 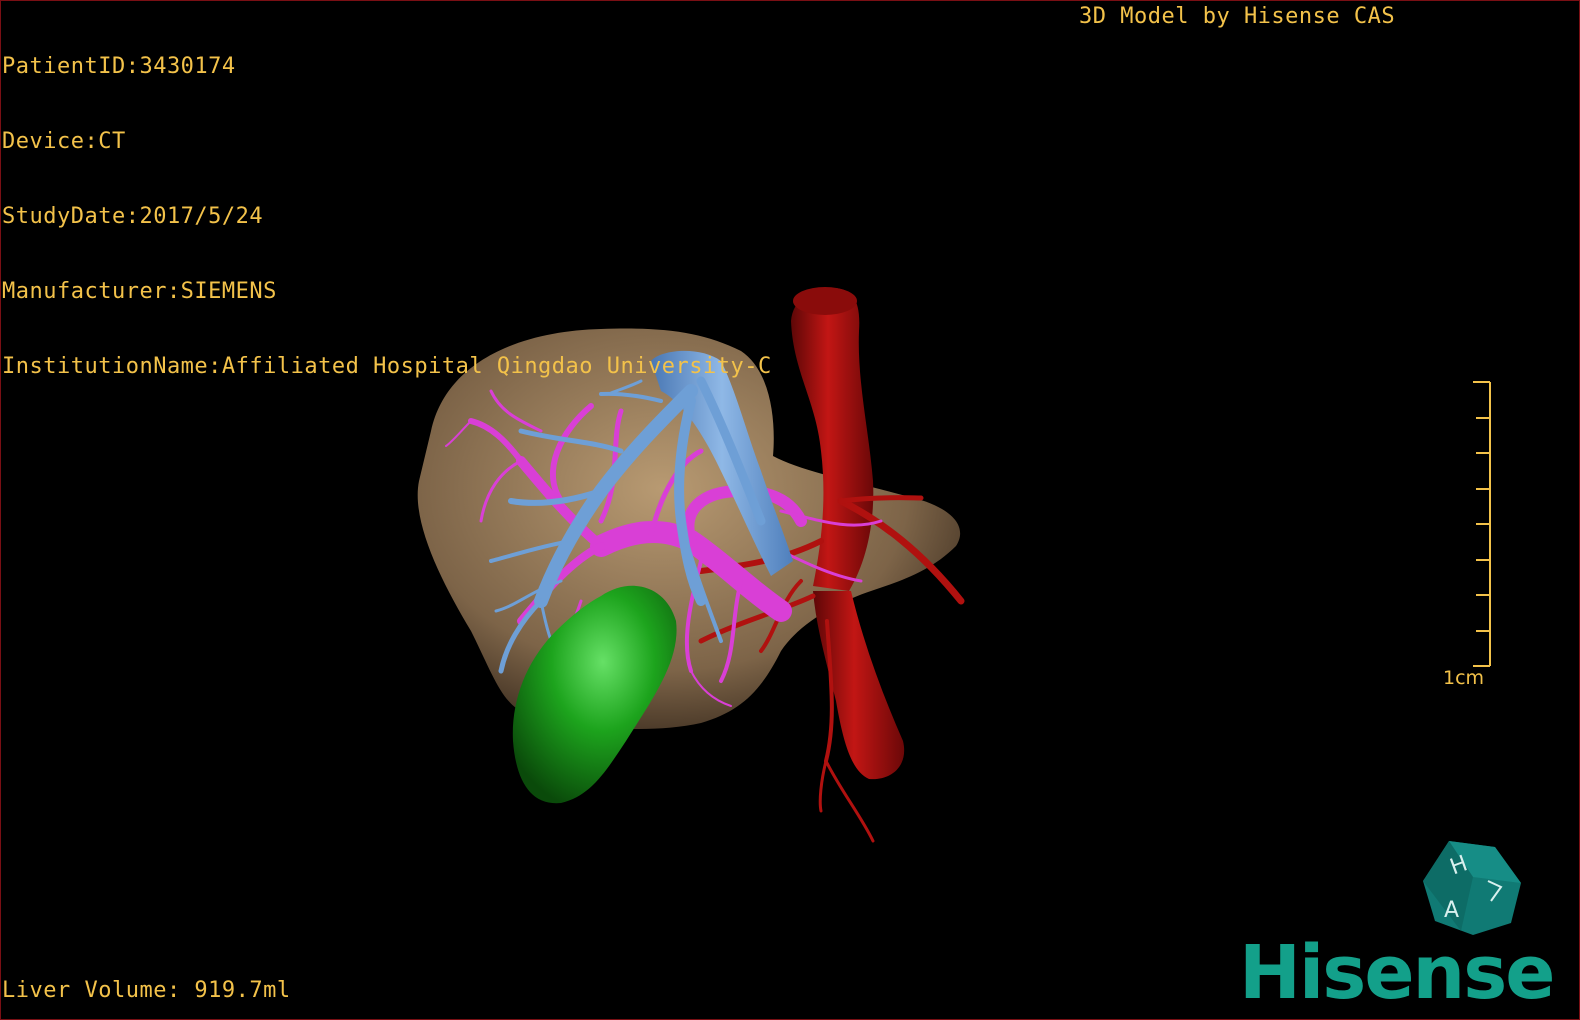 What do you see at coordinates (119, 66) in the screenshot?
I see `patient-id: PatientID:3430174` at bounding box center [119, 66].